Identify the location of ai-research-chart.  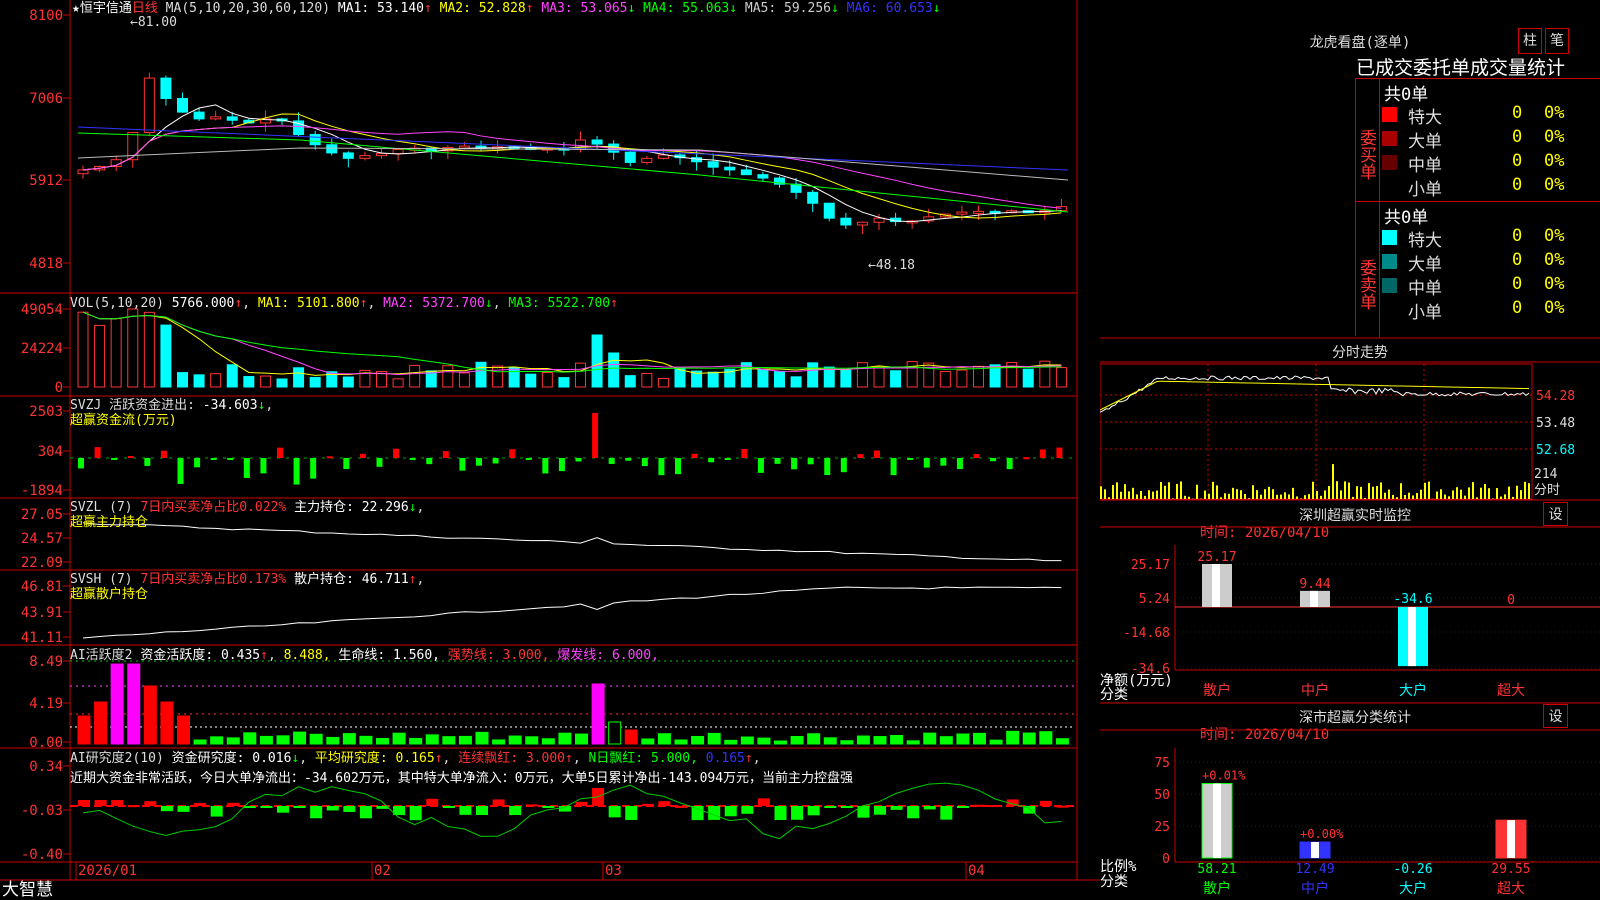
(572, 811).